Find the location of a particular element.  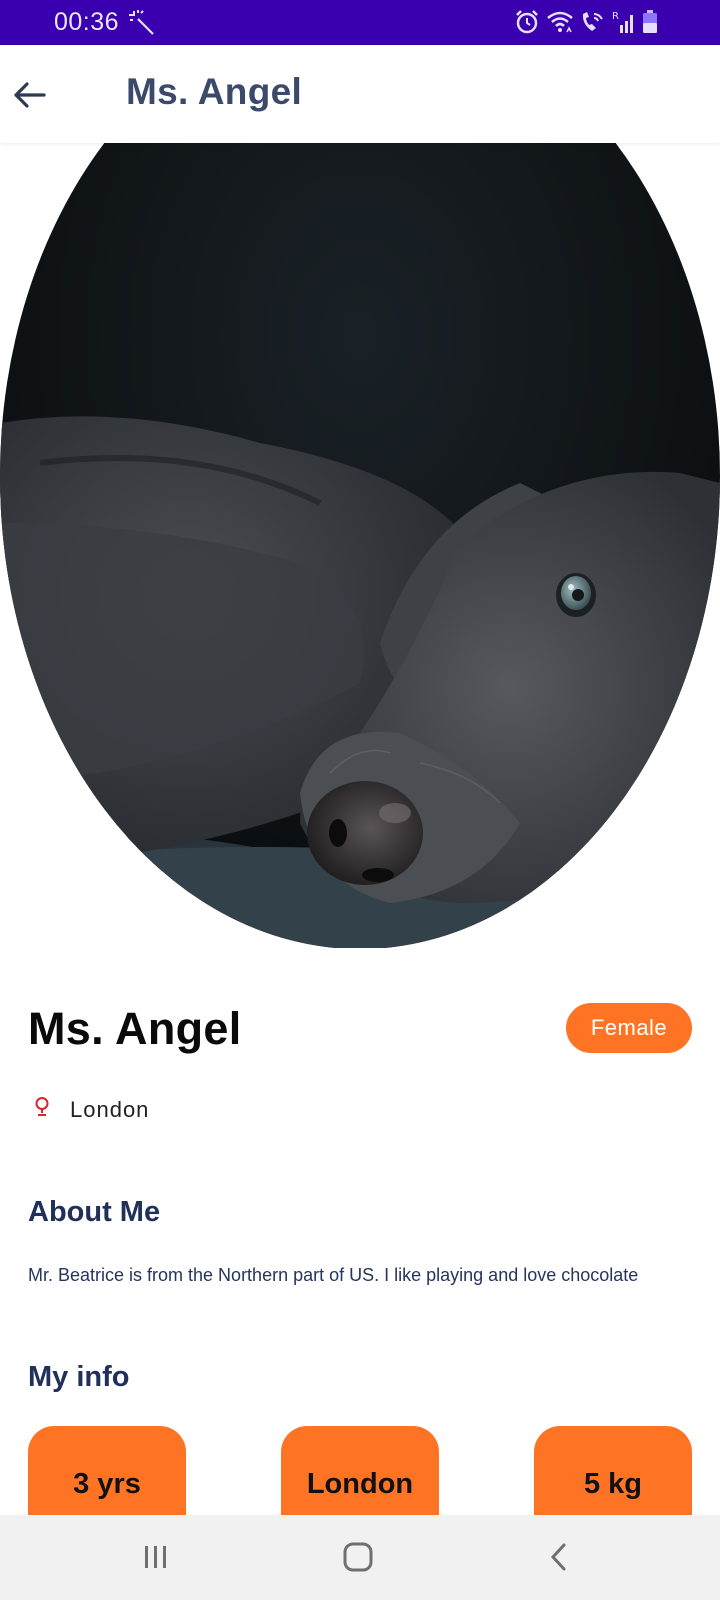

page-title: Ms. Angel is located at coordinates (214, 91).